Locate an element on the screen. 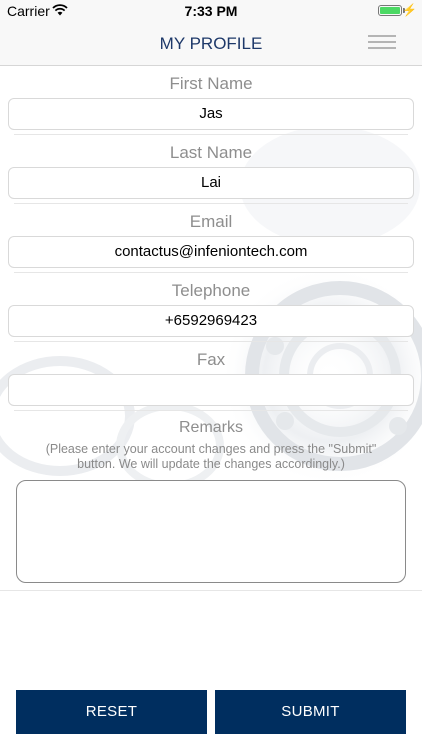 Image resolution: width=422 pixels, height=750 pixels. battery-icon is located at coordinates (390, 10).